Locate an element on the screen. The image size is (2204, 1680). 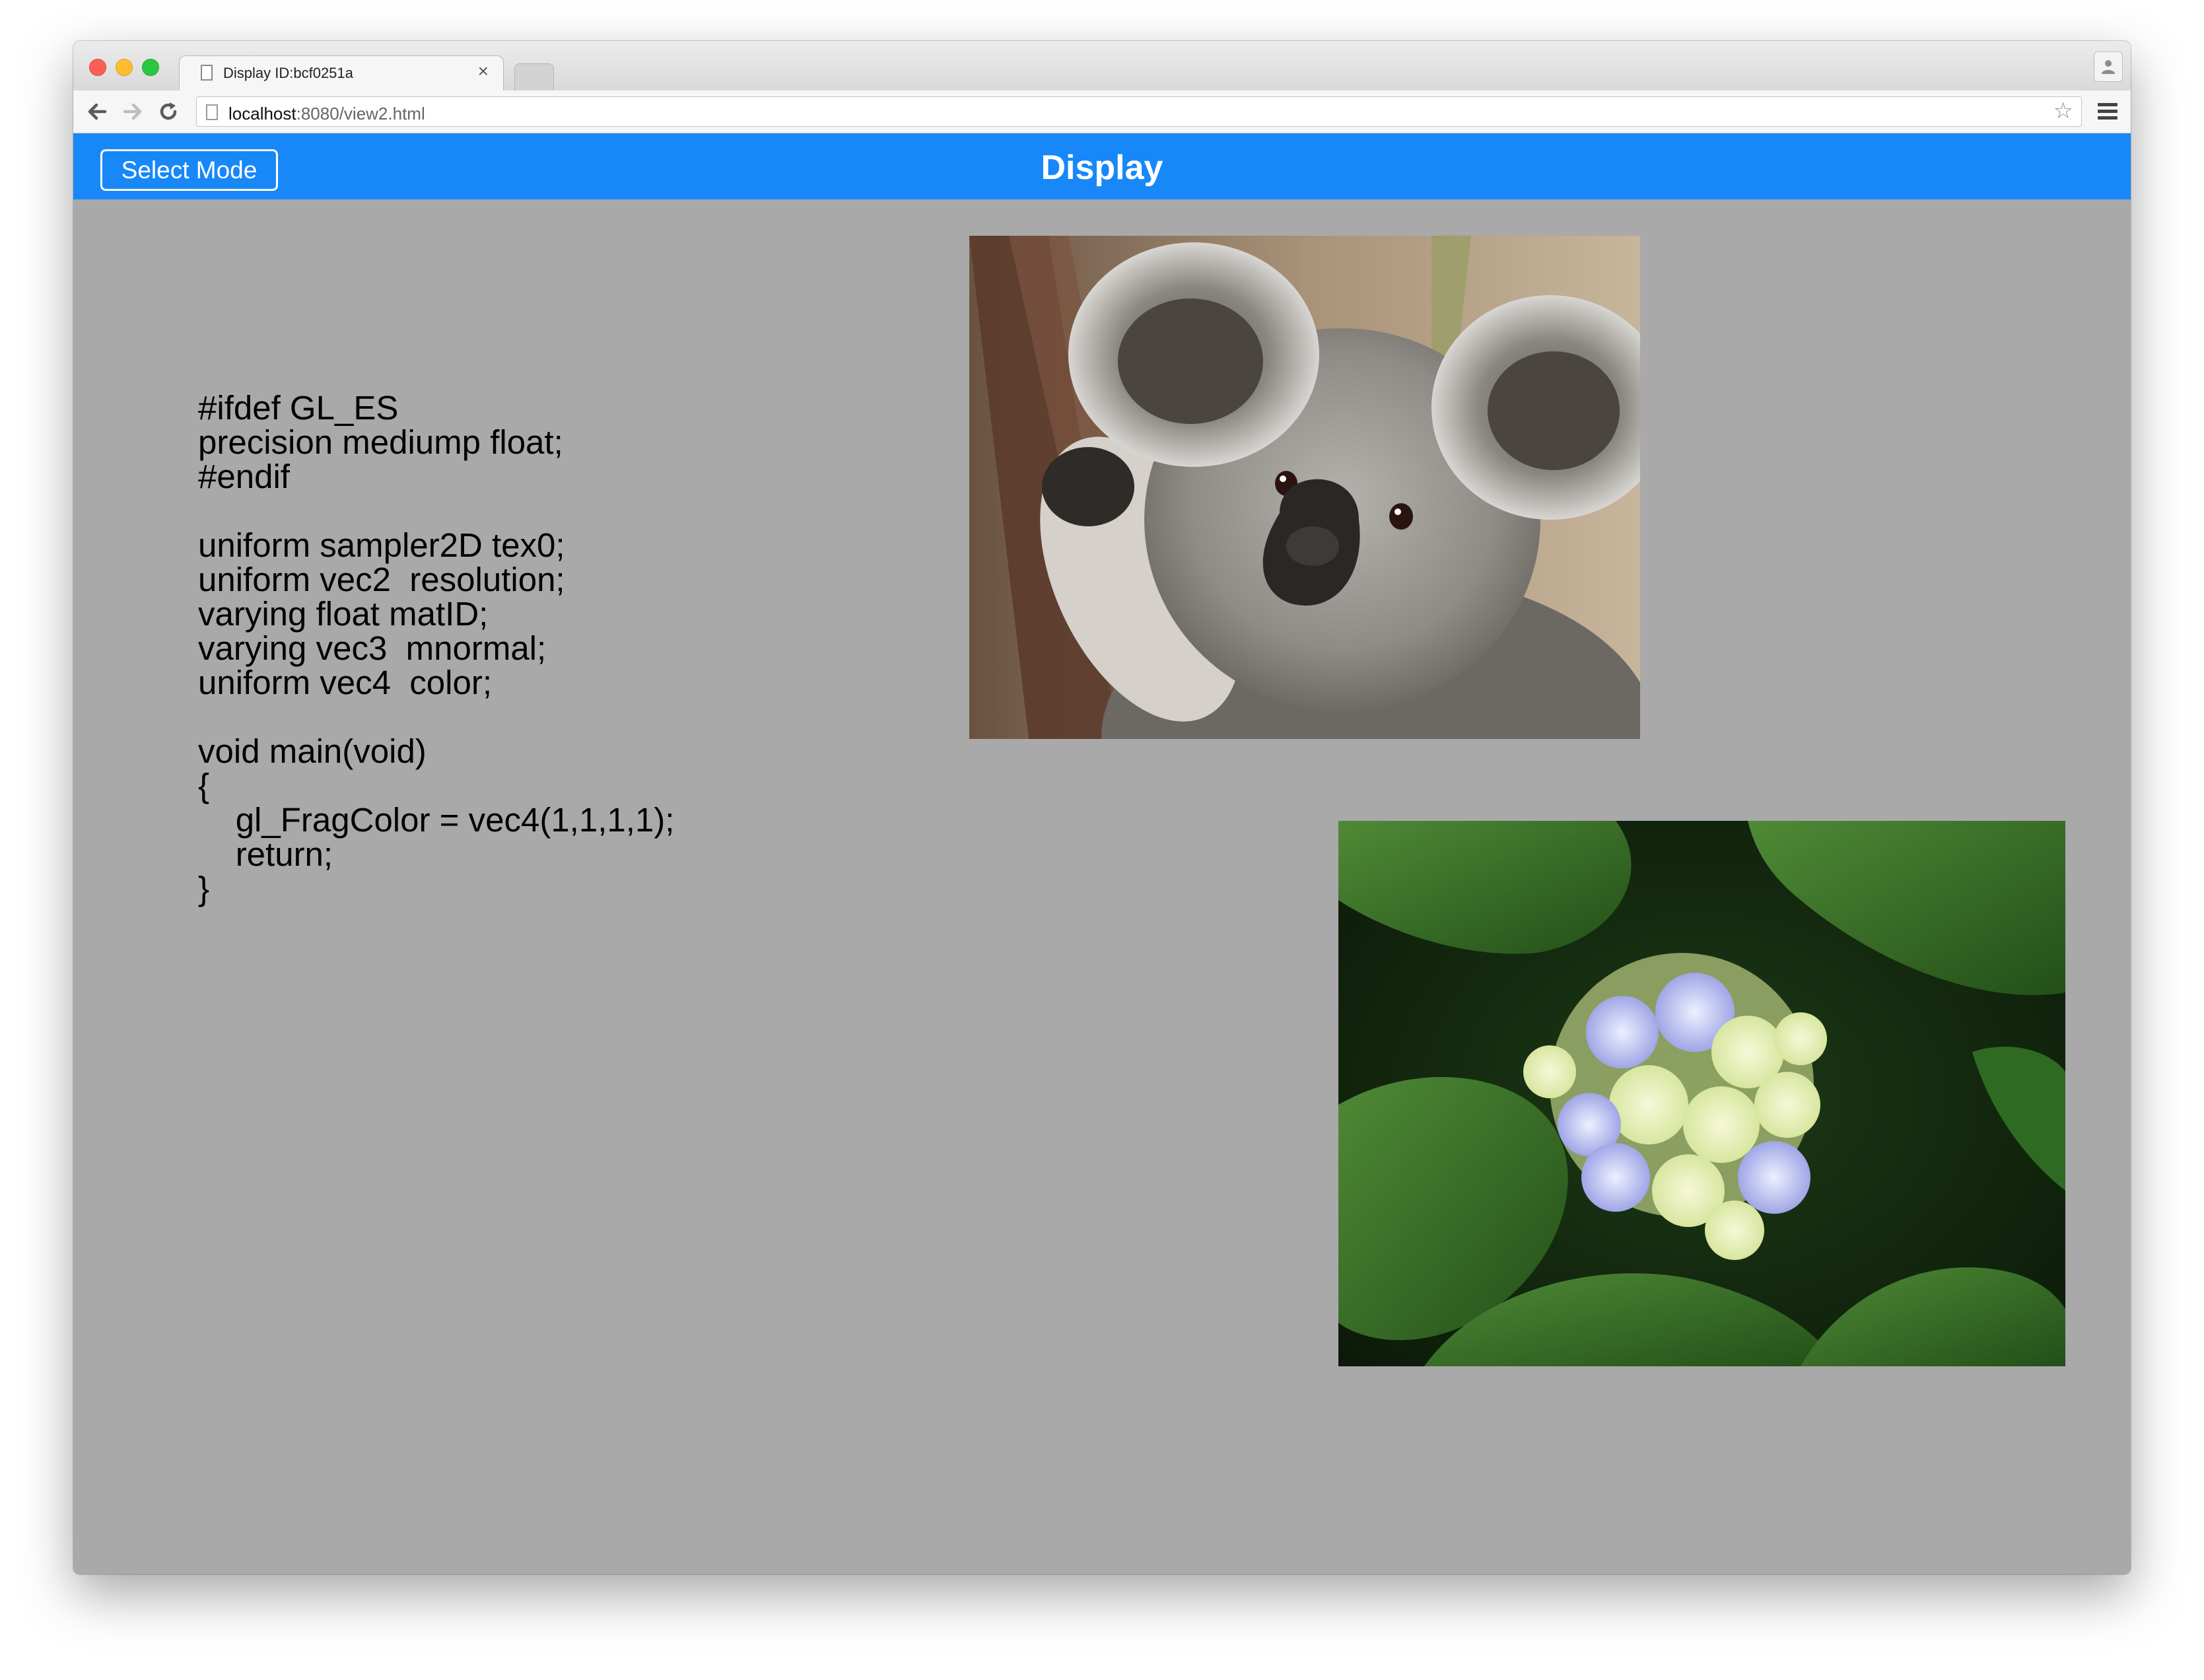
koala-photo is located at coordinates (1305, 487).